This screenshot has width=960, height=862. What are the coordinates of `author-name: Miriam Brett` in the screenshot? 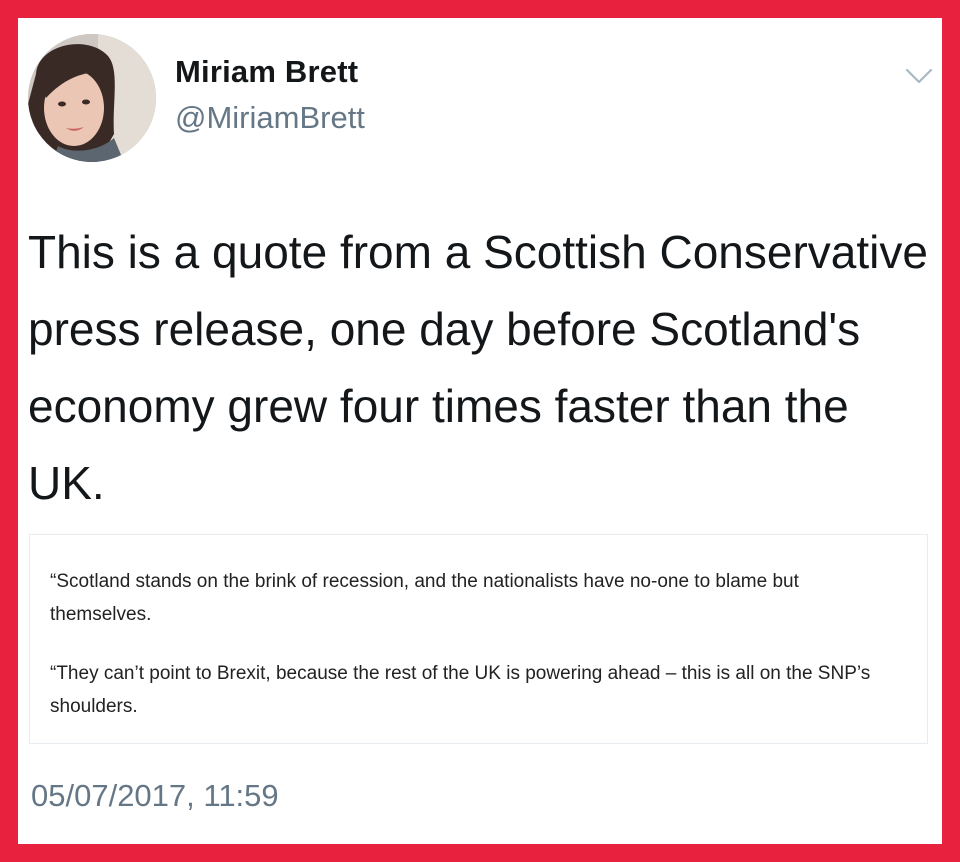 It's located at (266, 72).